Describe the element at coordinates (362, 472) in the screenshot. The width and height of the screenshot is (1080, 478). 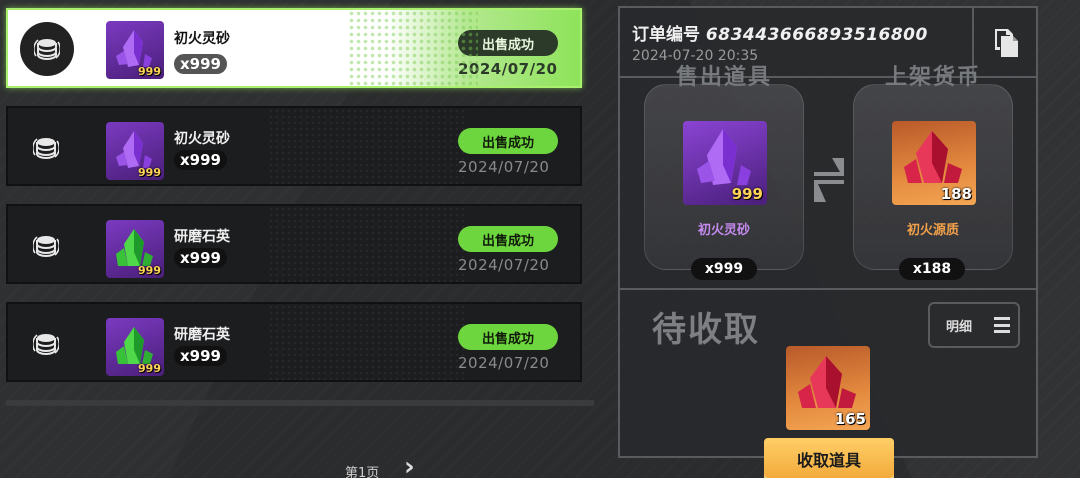
I see `page-label: 第1页` at that location.